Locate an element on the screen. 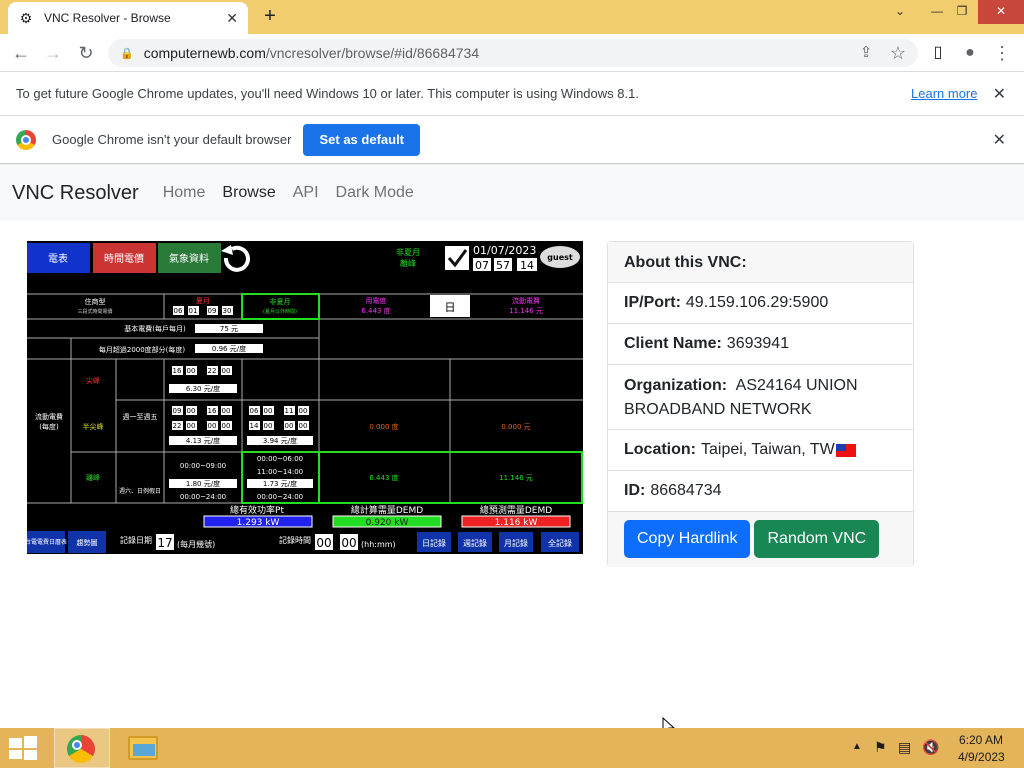 This screenshot has height=768, width=1024. organization-label: Organization: is located at coordinates (676, 385).